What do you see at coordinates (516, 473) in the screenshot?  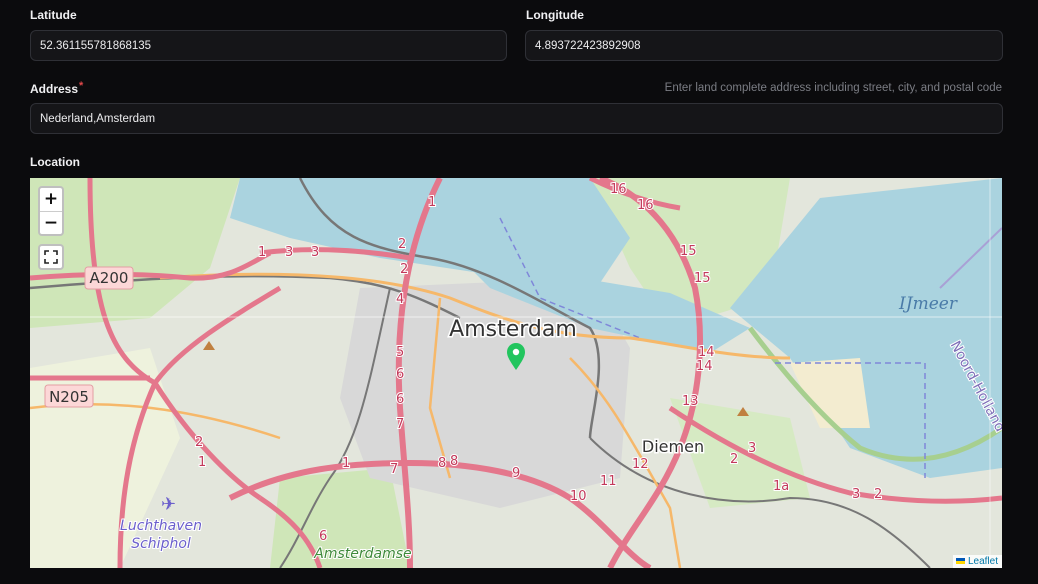 I see `ring-exit-number: 9` at bounding box center [516, 473].